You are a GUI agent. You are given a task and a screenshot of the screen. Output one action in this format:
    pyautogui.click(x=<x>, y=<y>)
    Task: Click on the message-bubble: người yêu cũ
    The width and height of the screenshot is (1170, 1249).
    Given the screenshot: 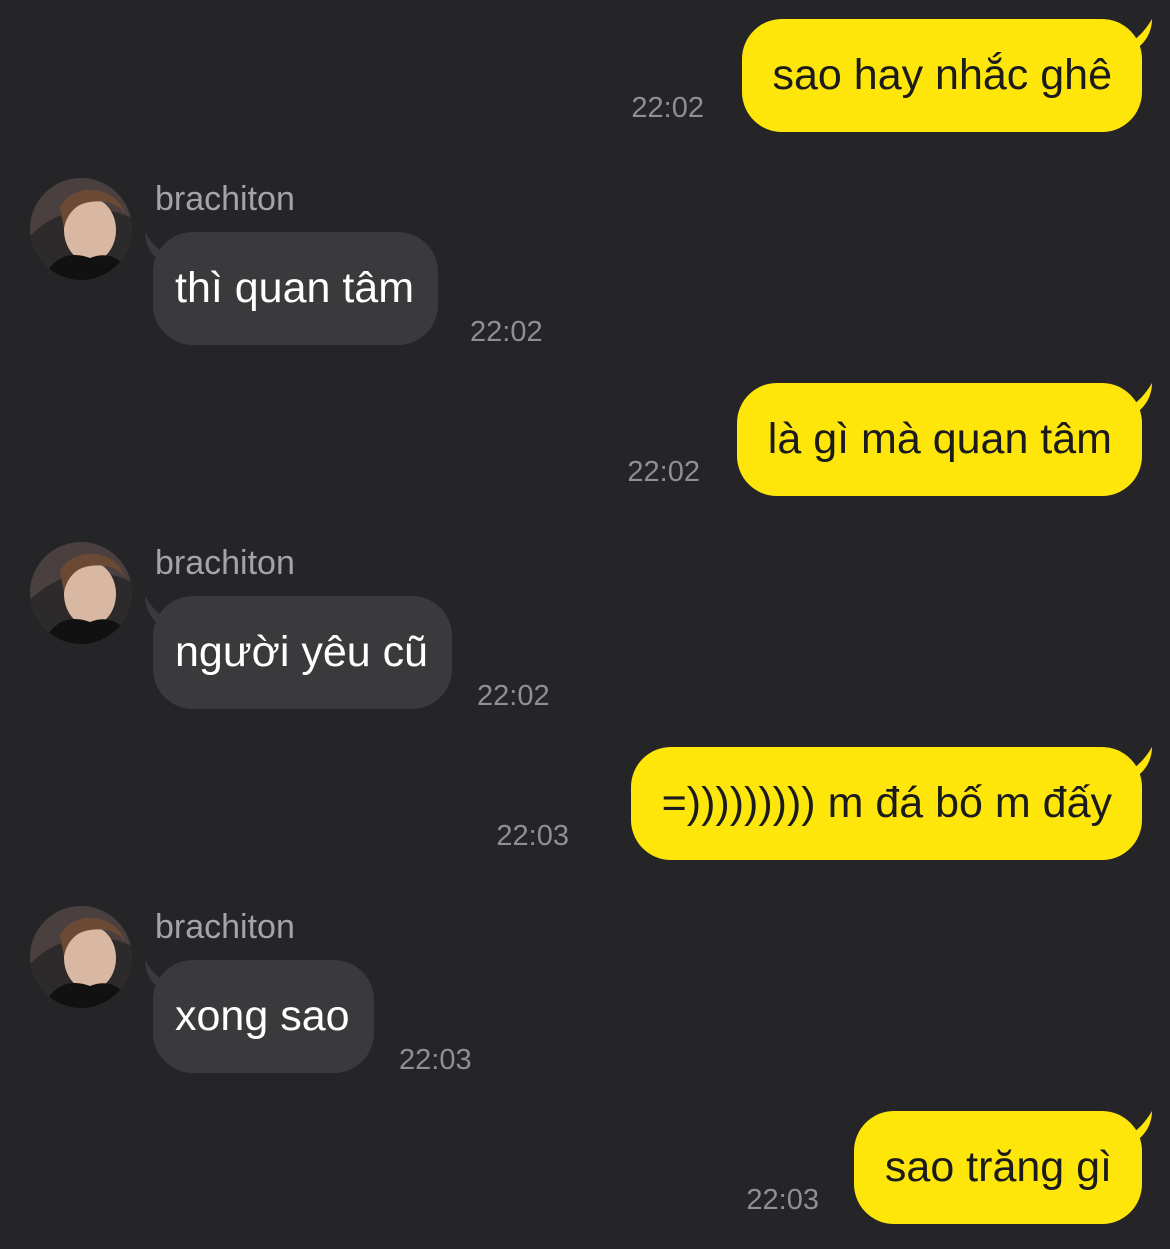 What is the action you would take?
    pyautogui.click(x=303, y=652)
    